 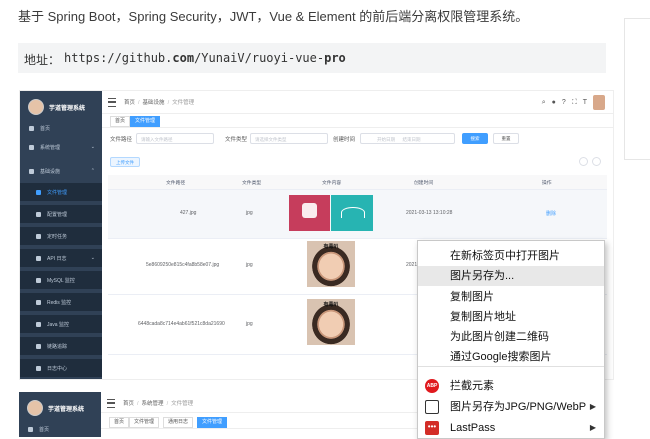 What do you see at coordinates (309, 213) in the screenshot?
I see `file-thumbnail-red` at bounding box center [309, 213].